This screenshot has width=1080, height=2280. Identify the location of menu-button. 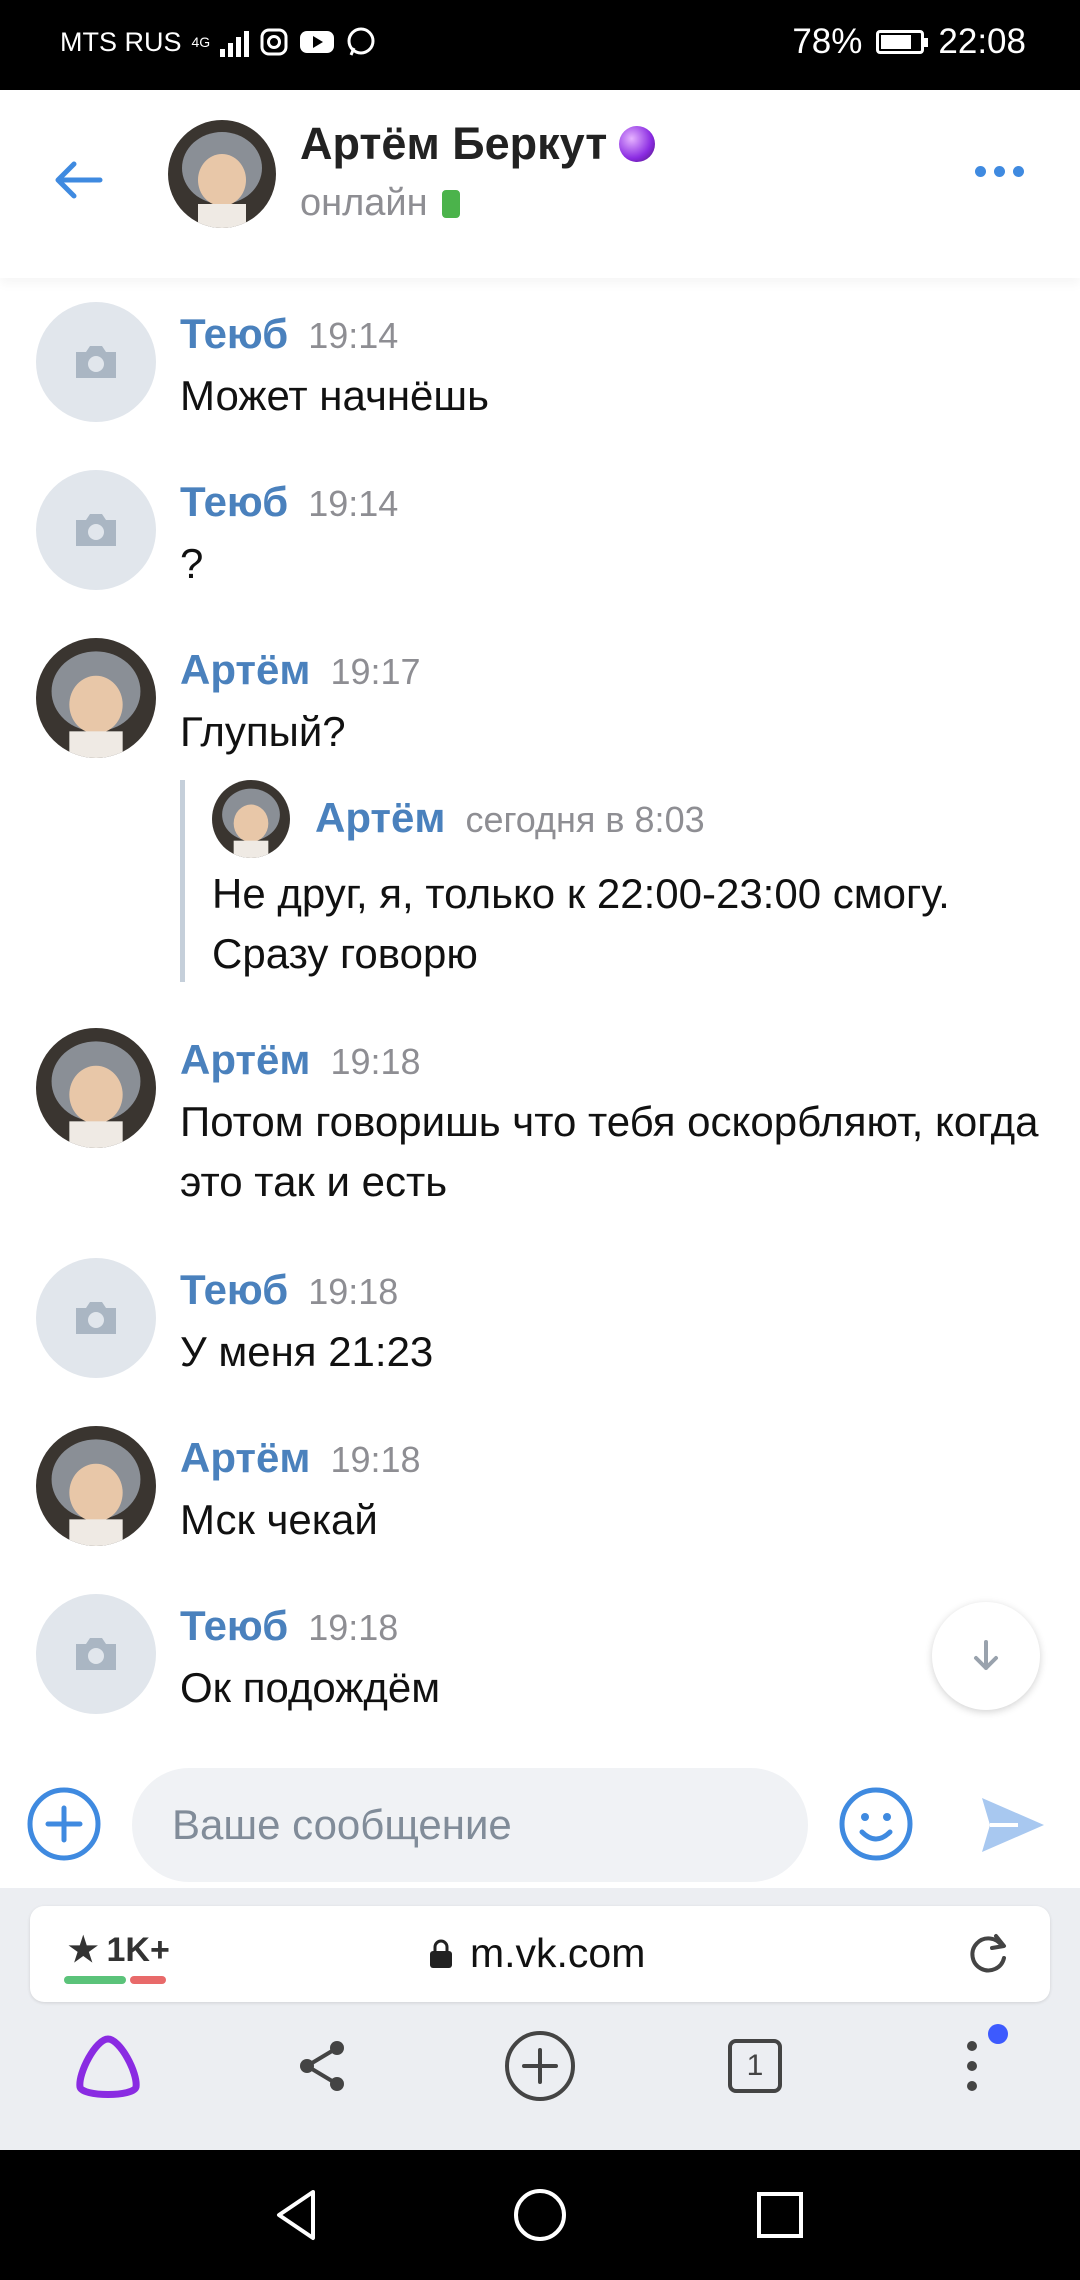
(972, 2065).